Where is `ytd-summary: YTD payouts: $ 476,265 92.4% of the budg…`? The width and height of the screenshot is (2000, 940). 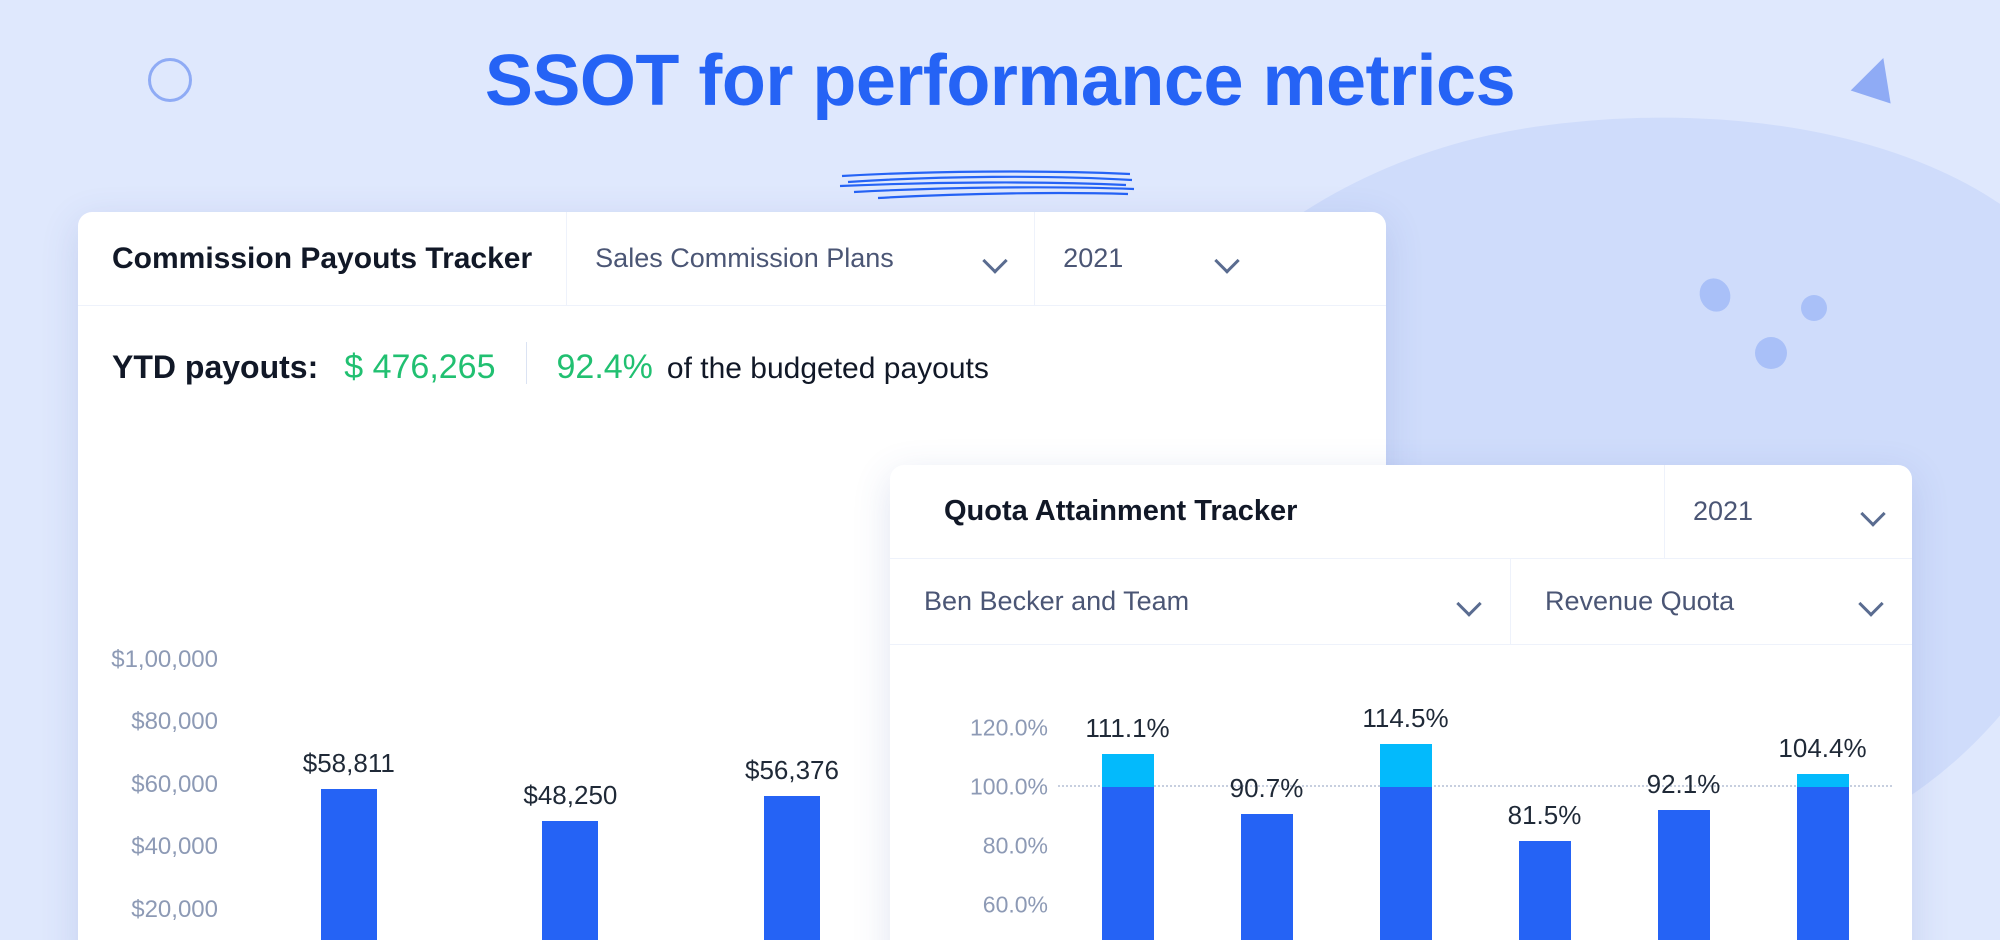 ytd-summary: YTD payouts: $ 476,265 92.4% of the budg… is located at coordinates (732, 346).